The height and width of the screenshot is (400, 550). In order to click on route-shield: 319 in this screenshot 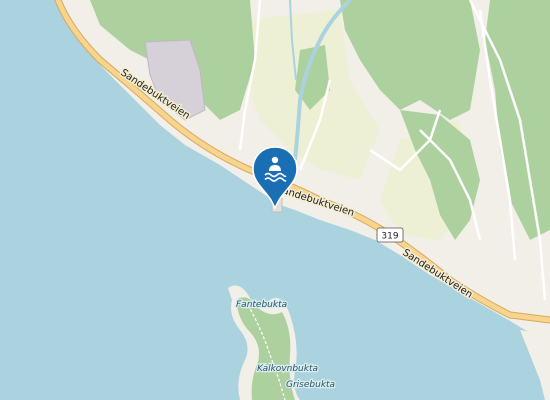, I will do `click(390, 235)`.